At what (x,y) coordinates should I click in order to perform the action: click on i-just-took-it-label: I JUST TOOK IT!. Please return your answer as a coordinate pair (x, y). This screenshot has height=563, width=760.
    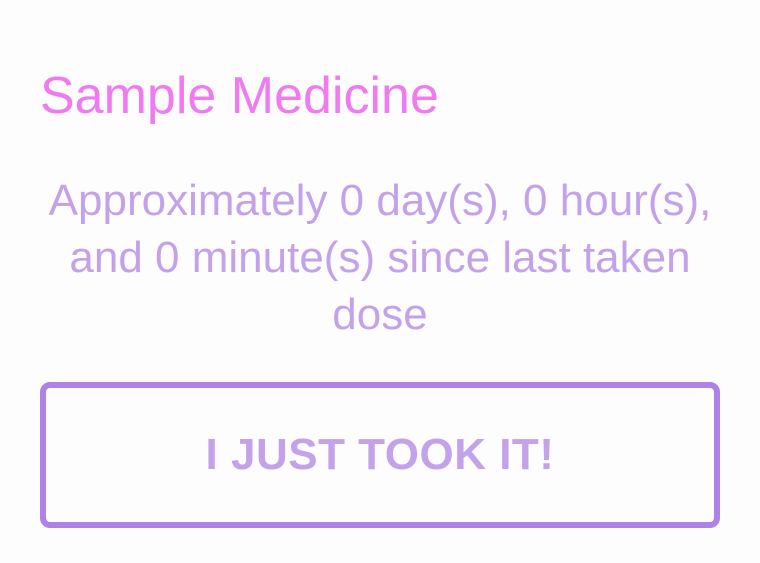
    Looking at the image, I should click on (380, 454).